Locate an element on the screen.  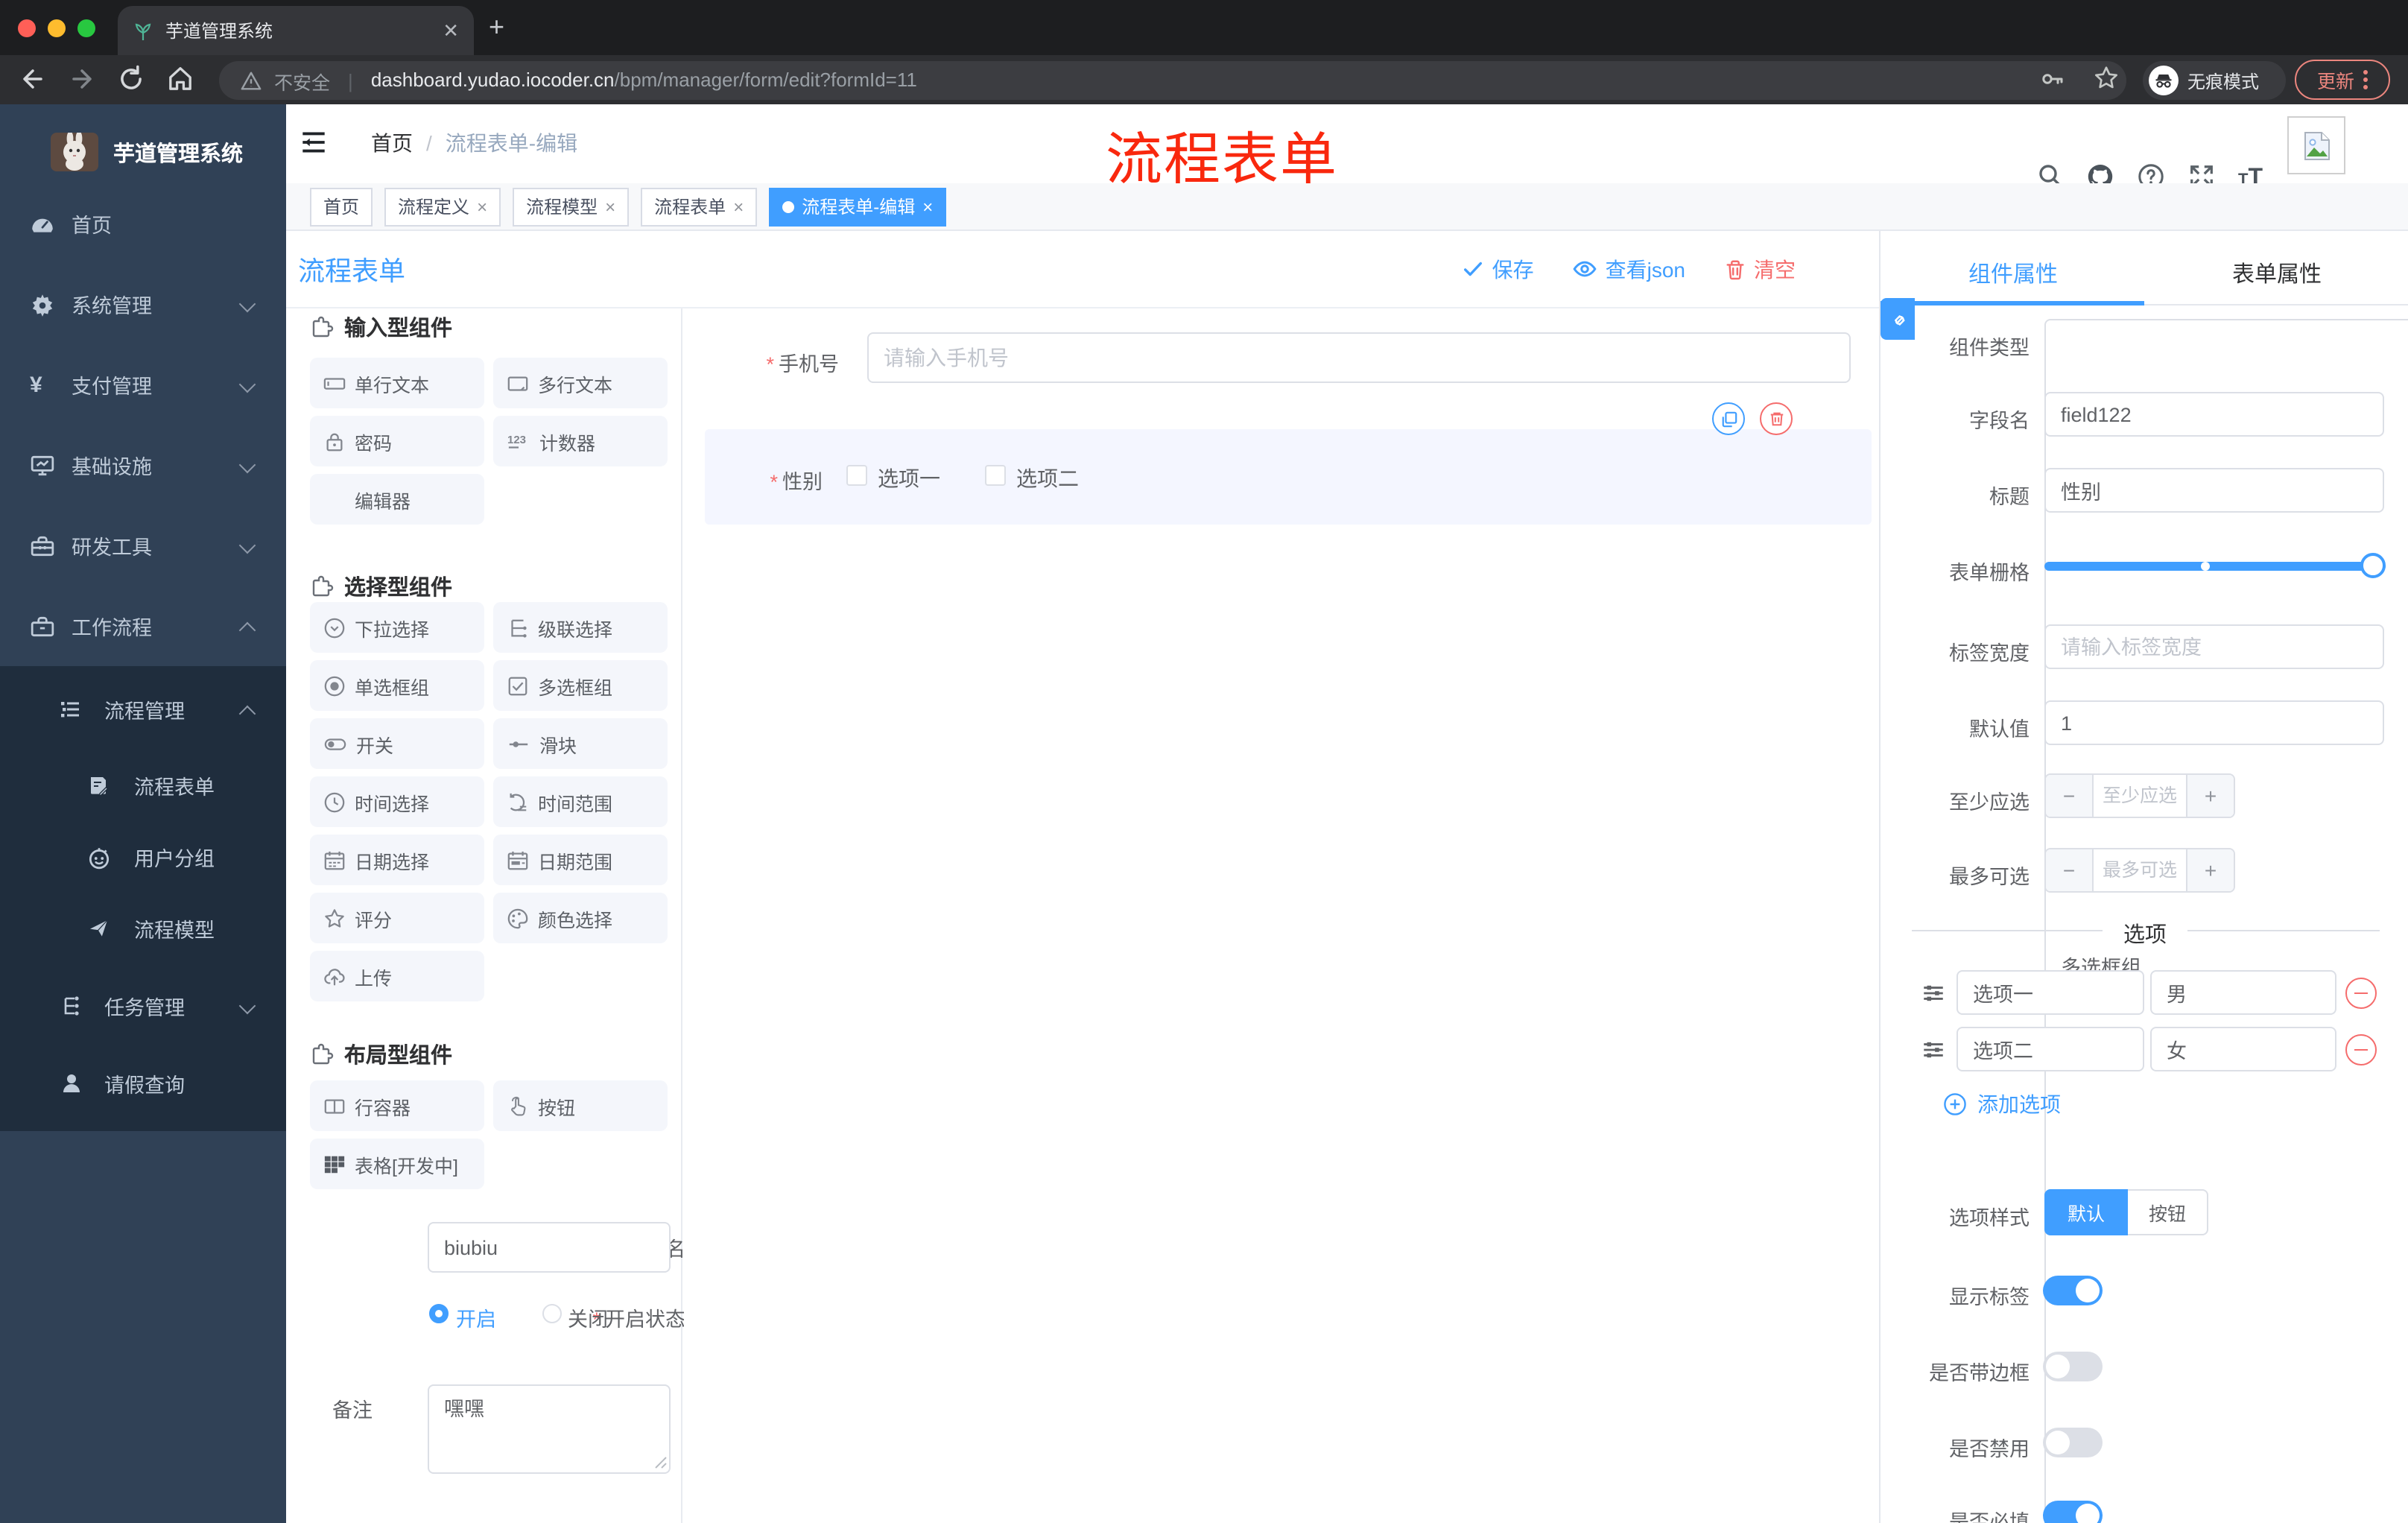
copy-field-button is located at coordinates (1728, 419).